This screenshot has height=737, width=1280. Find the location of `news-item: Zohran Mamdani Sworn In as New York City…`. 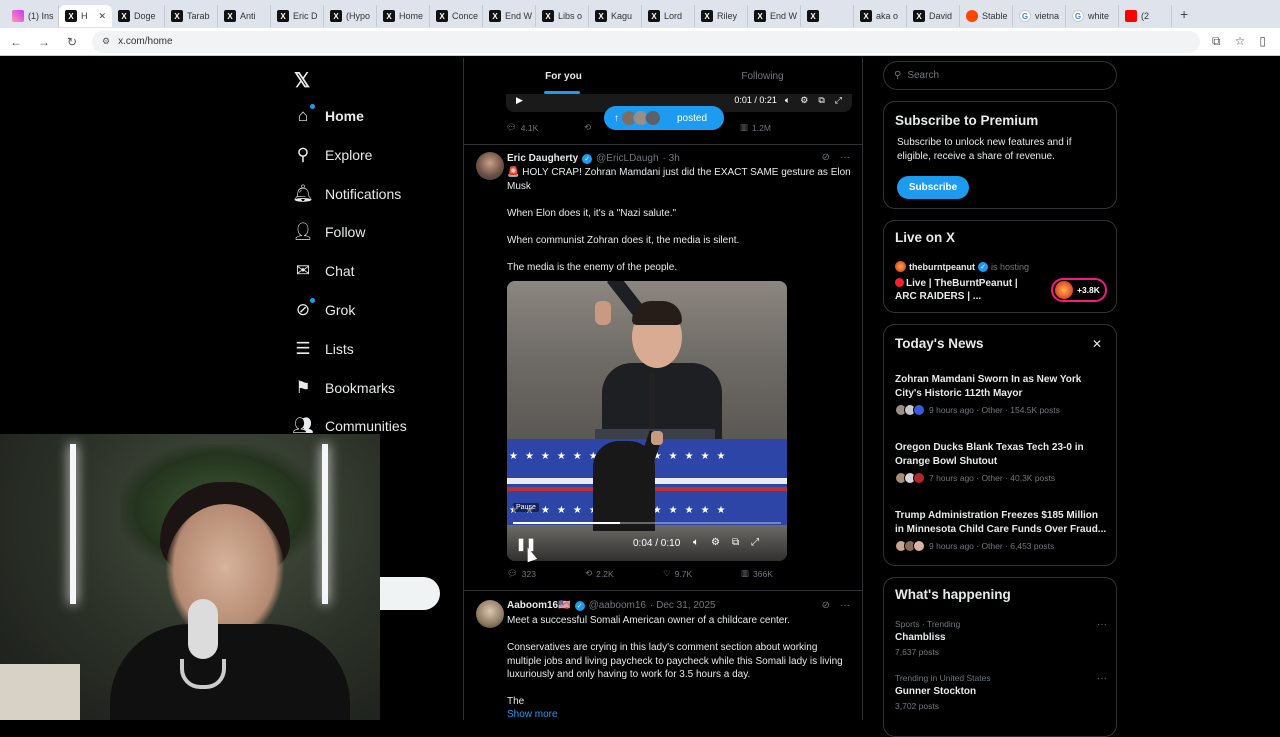

news-item: Zohran Mamdani Sworn In as New York City… is located at coordinates (1001, 394).